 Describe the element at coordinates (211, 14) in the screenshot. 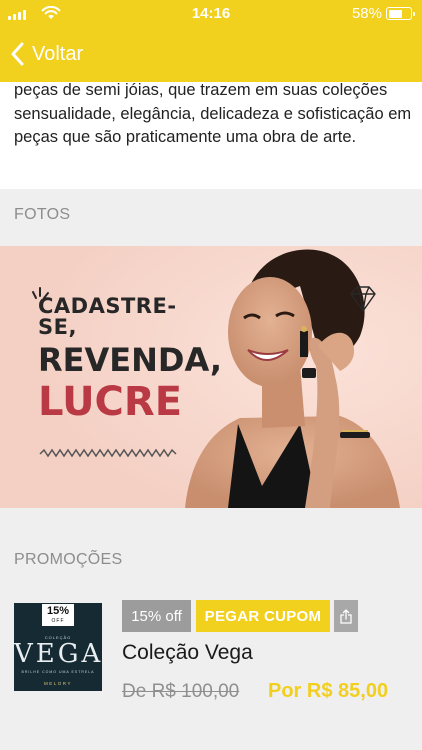

I see `status-bar: 14:16 58%` at that location.